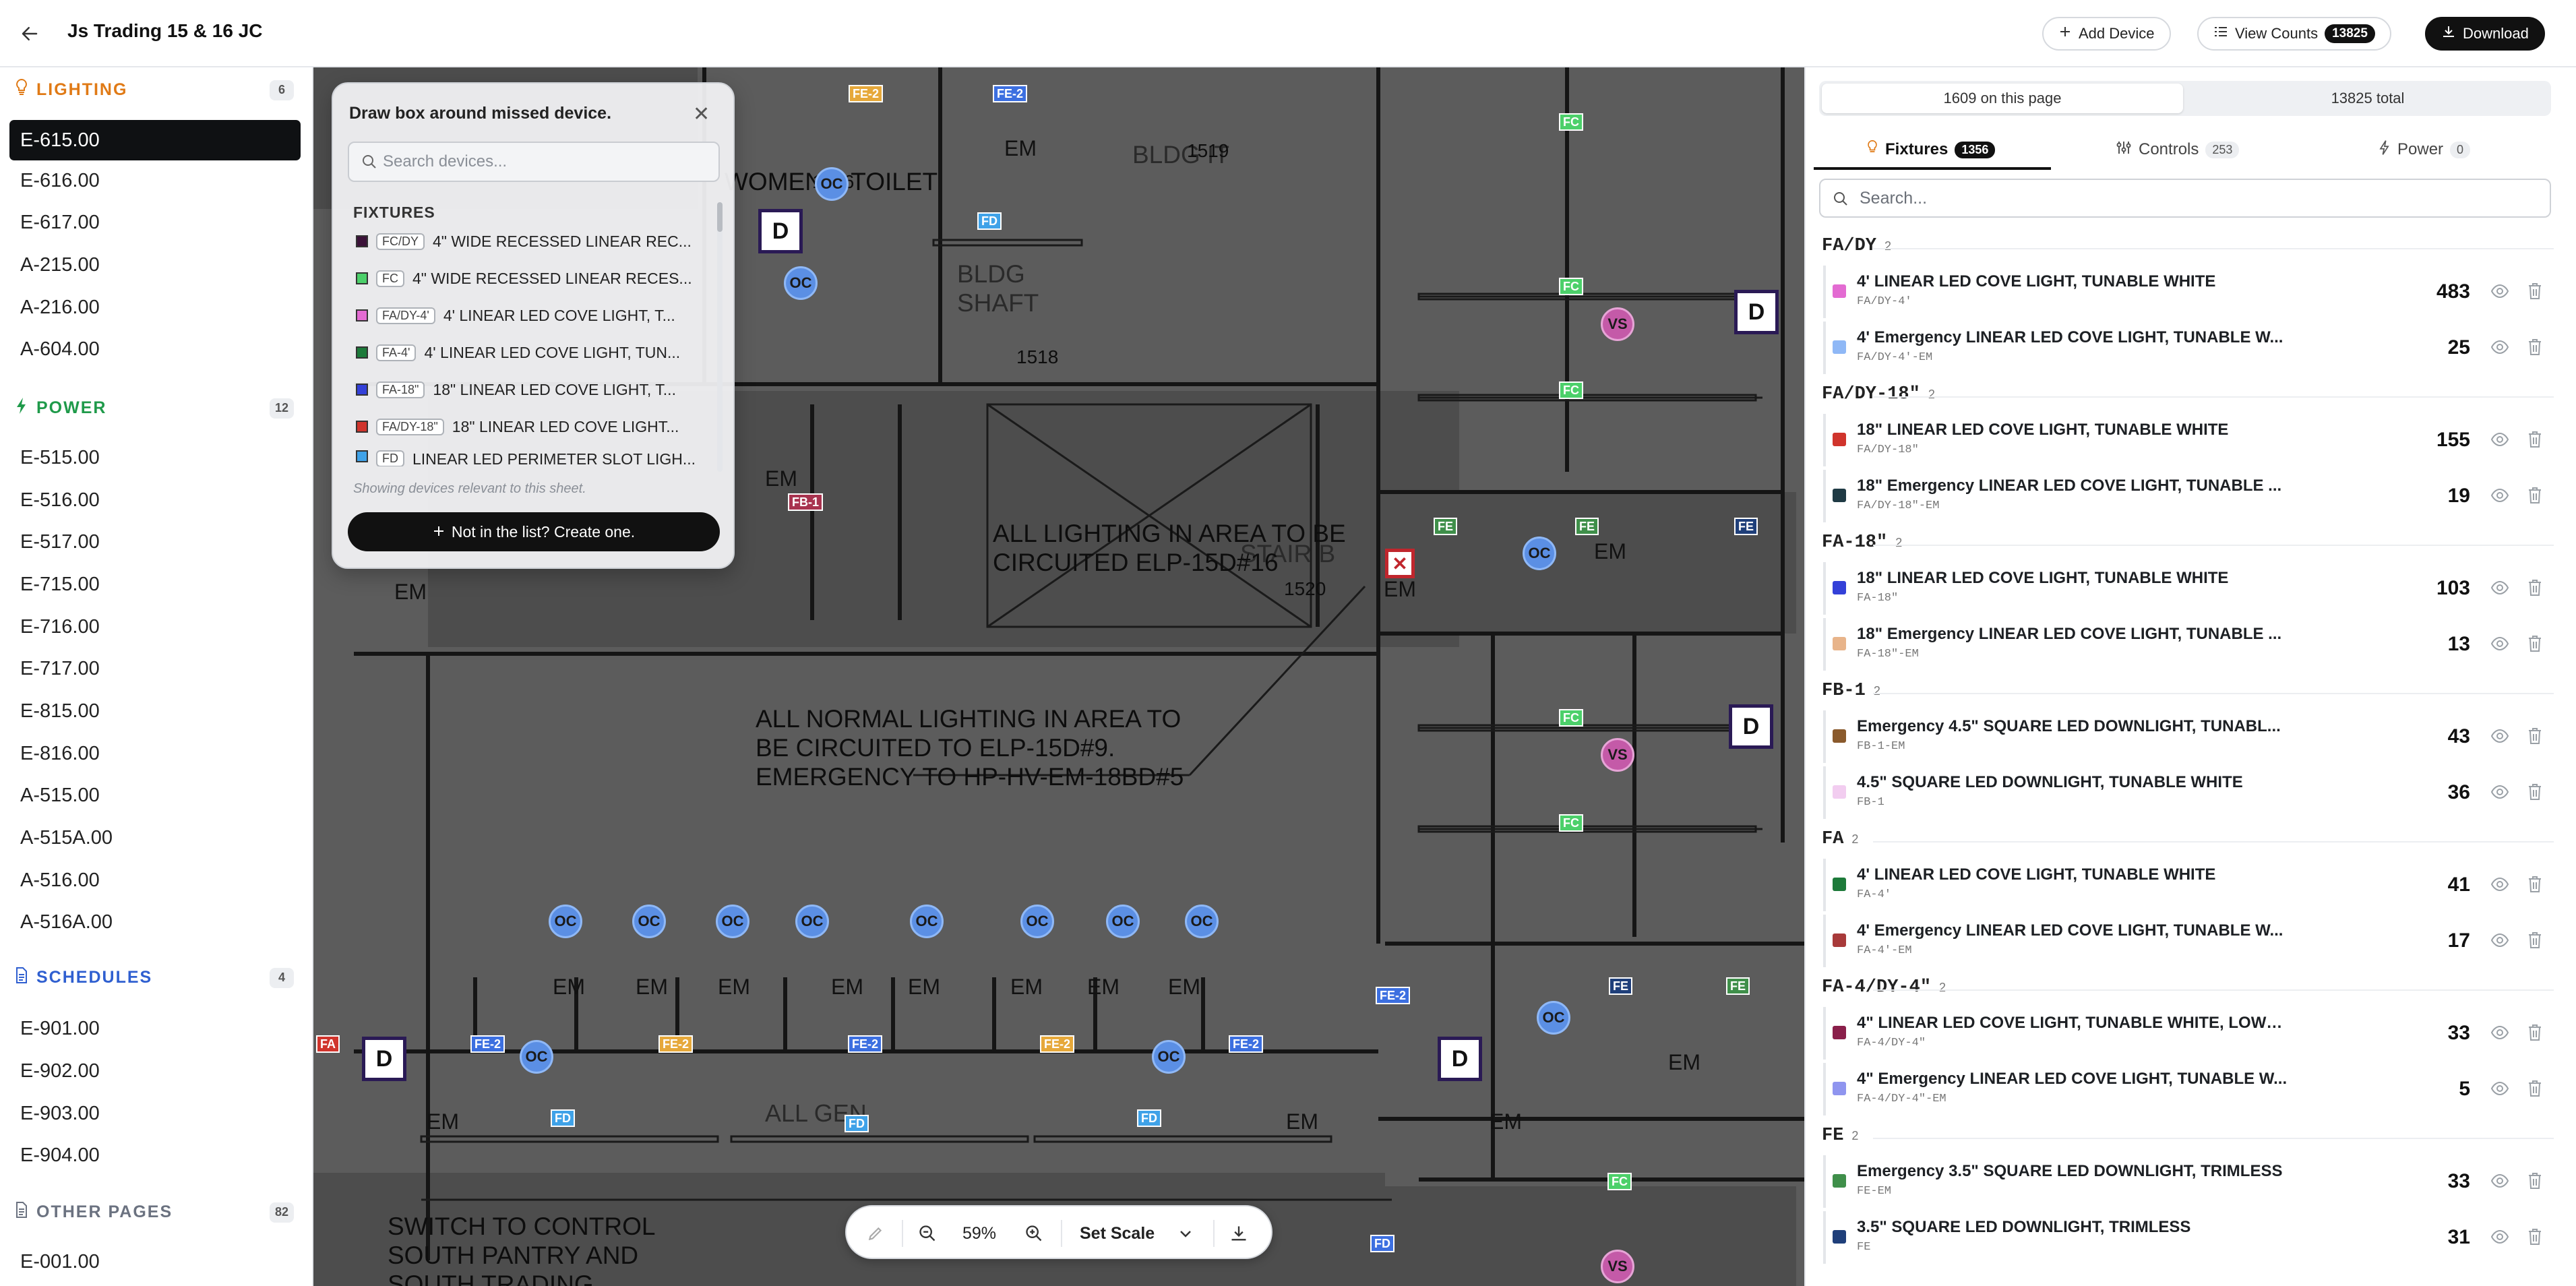 The width and height of the screenshot is (2576, 1286). Describe the element at coordinates (66, 838) in the screenshot. I see `sheet-item-a515a: A-515A.00` at that location.